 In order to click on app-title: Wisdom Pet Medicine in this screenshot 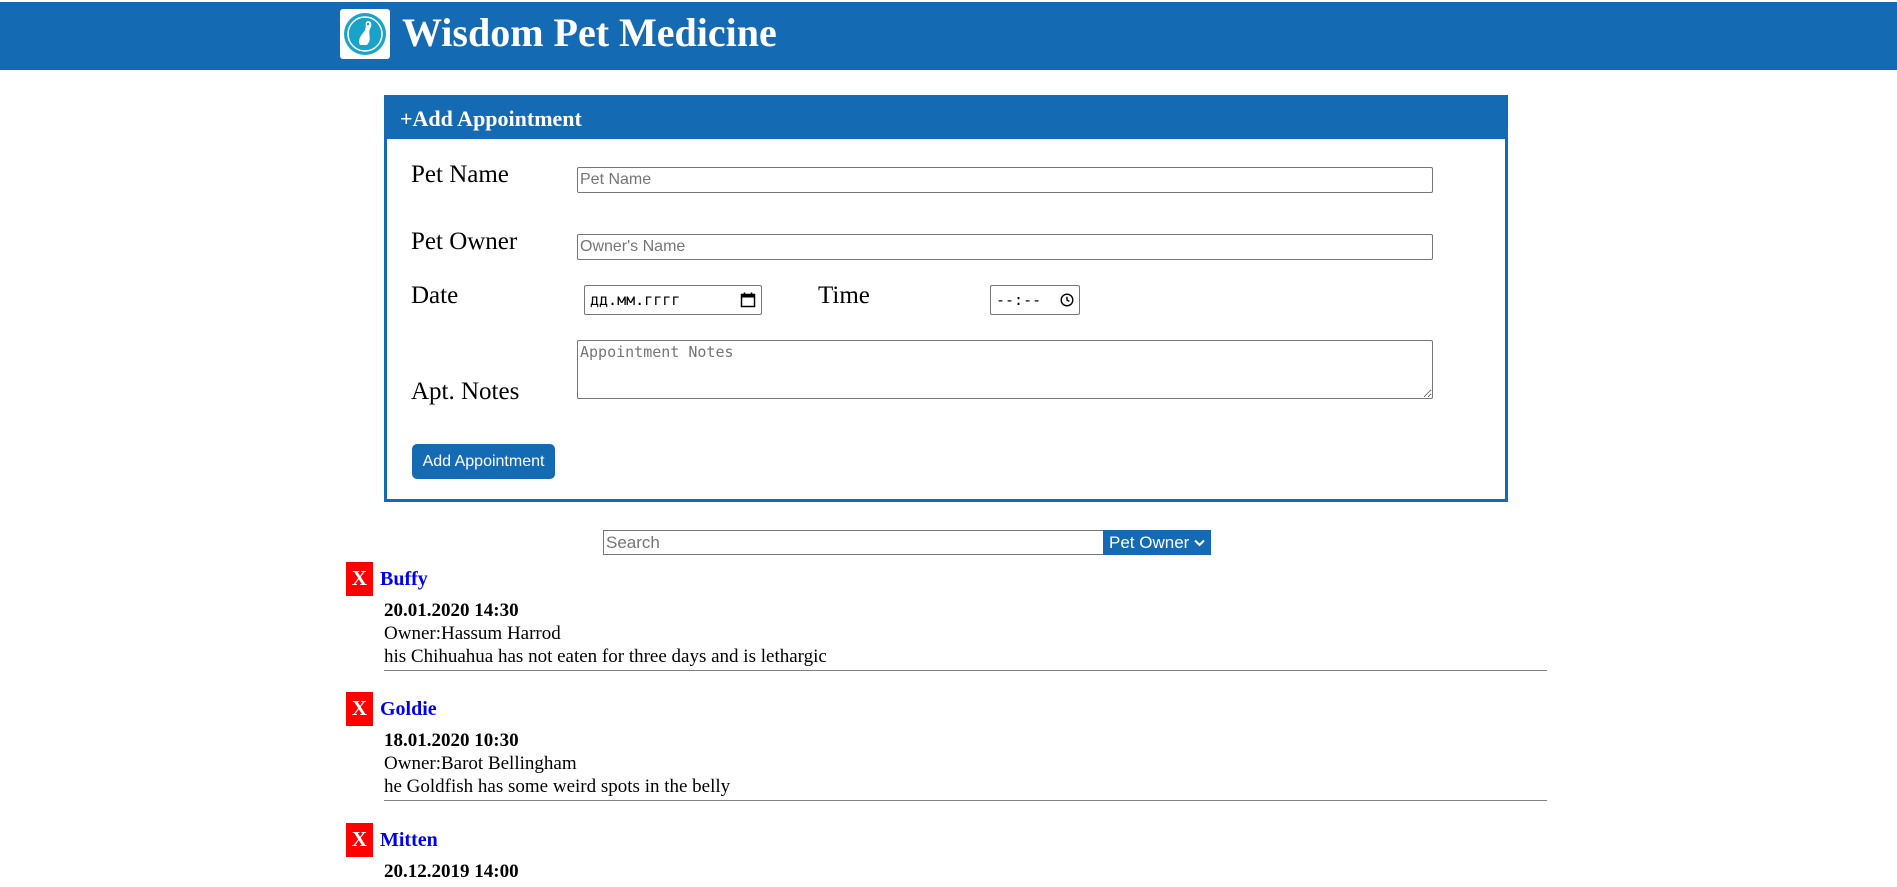, I will do `click(589, 32)`.